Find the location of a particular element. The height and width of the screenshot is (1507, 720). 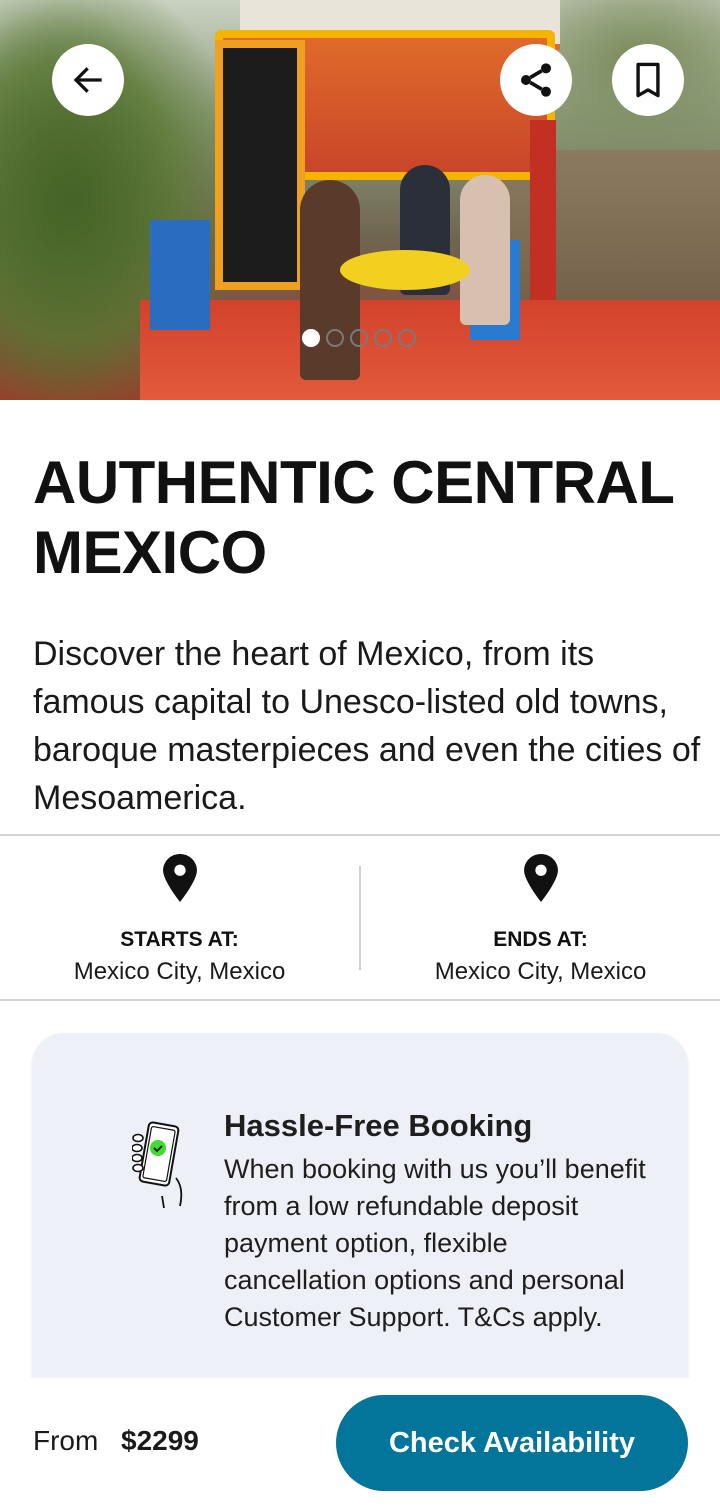

booking-title: Hassle-Free Booking is located at coordinates (378, 1125).